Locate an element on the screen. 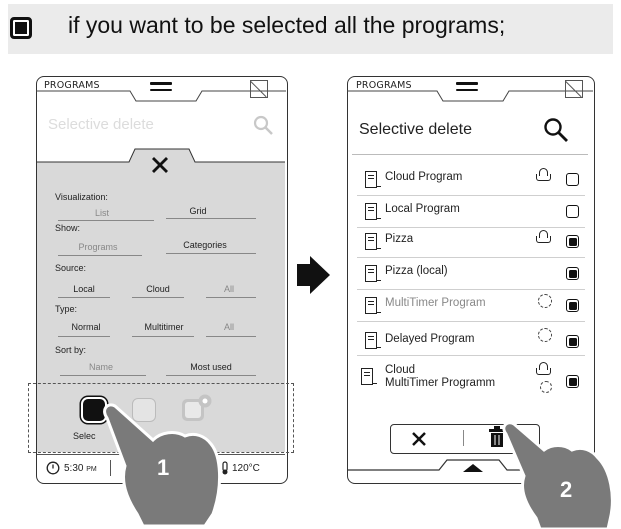 Image resolution: width=621 pixels, height=529 pixels. list-item: MultiTimer Program is located at coordinates (471, 306).